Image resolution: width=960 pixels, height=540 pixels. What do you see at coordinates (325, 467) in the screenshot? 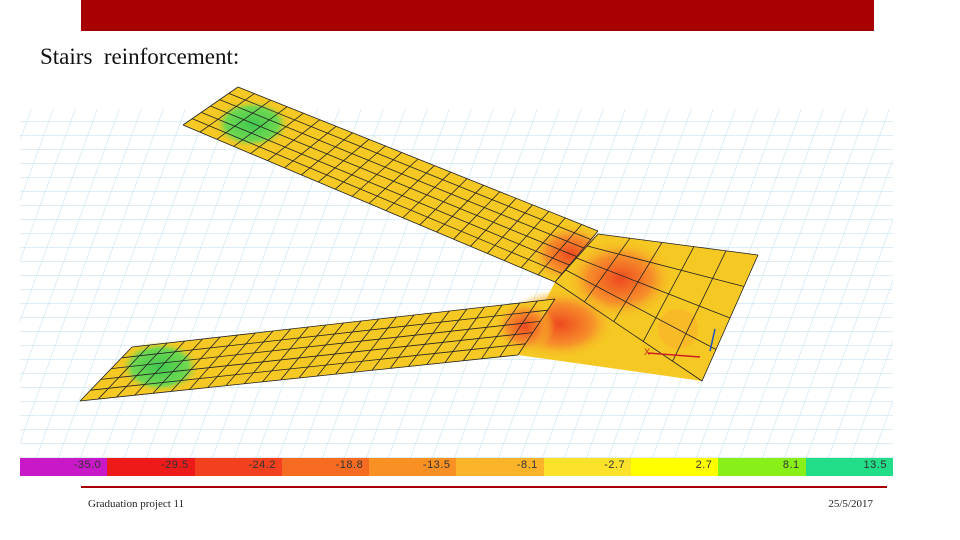
I see `legend-segment: -18.8` at bounding box center [325, 467].